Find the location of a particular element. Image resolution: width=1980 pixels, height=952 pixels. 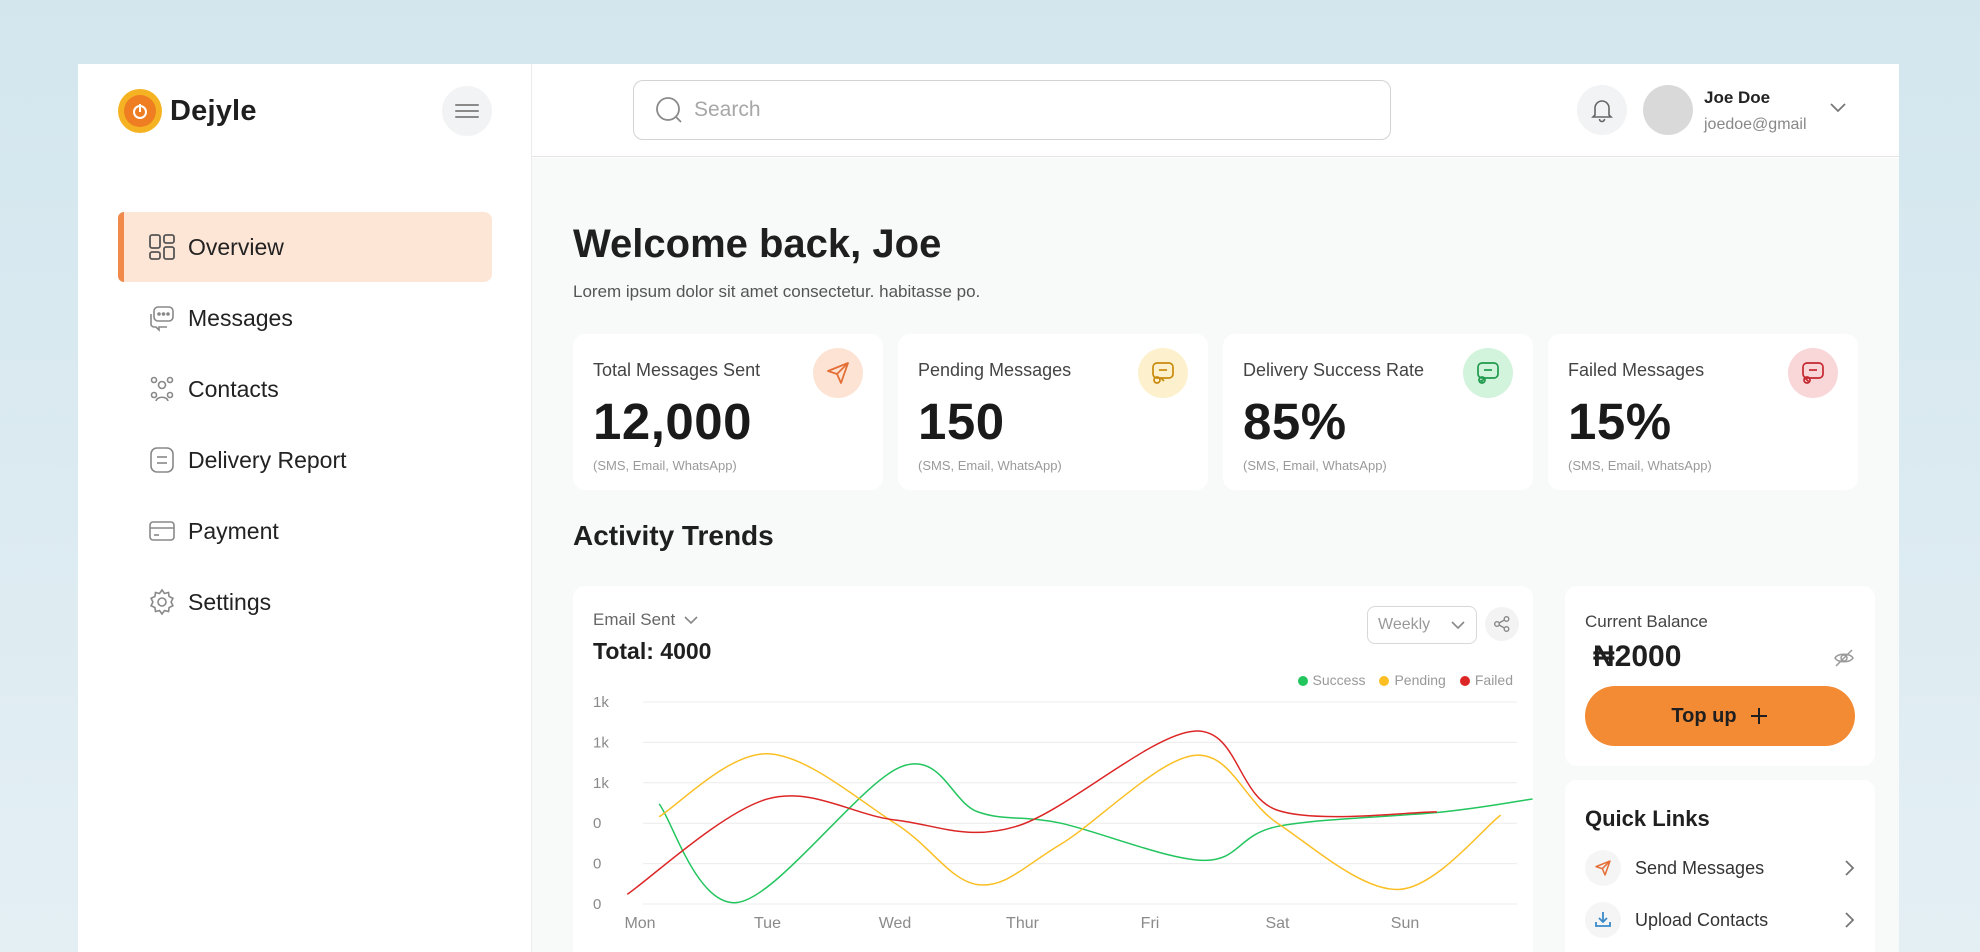

quick-links-title: Quick Links is located at coordinates (1647, 818).